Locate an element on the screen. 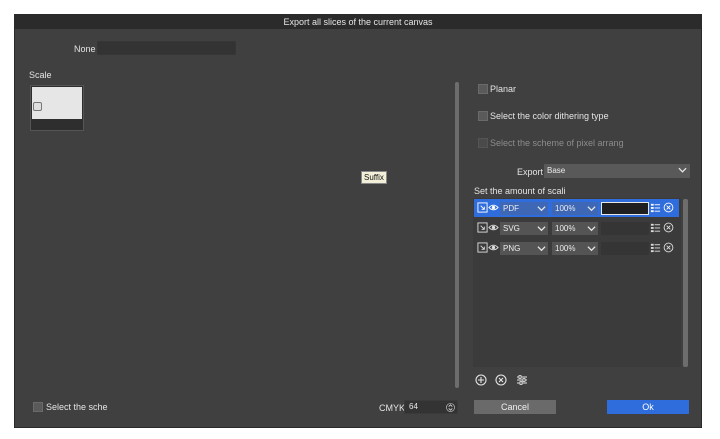 The height and width of the screenshot is (439, 720). scale-list: PDF 100% SVG 100% PNG 100% is located at coordinates (577, 282).